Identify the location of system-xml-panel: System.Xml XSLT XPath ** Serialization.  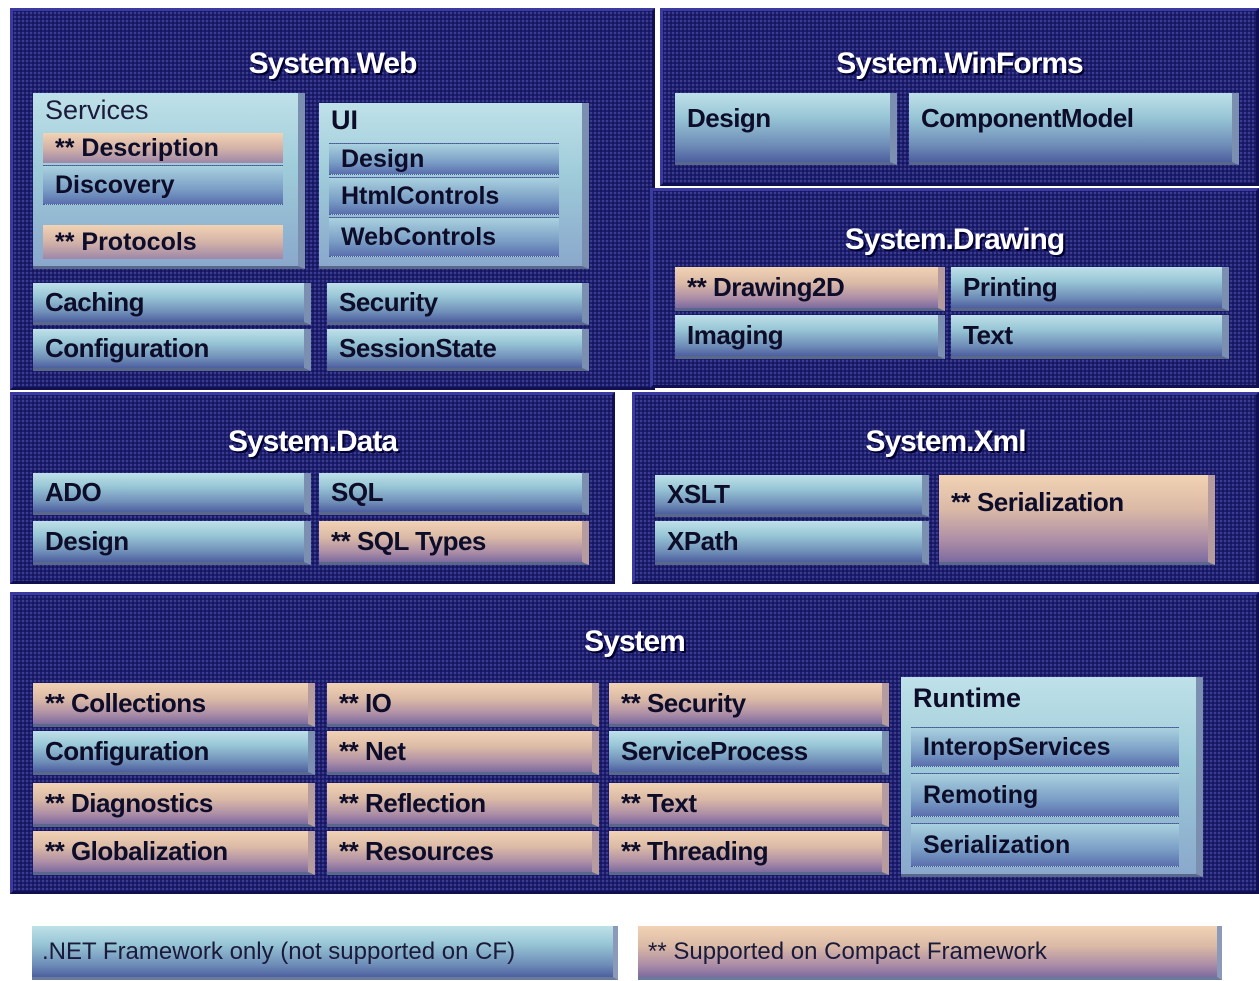
(945, 488).